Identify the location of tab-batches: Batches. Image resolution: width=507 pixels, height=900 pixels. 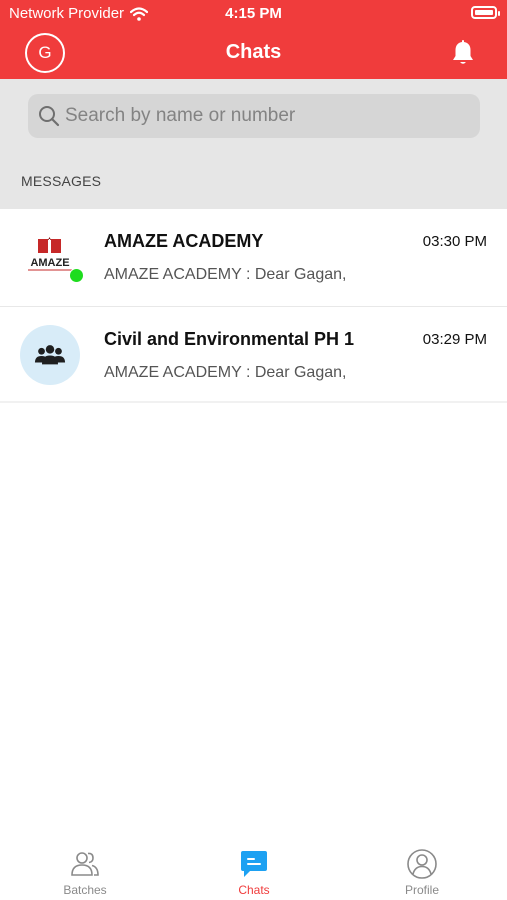
(85, 872).